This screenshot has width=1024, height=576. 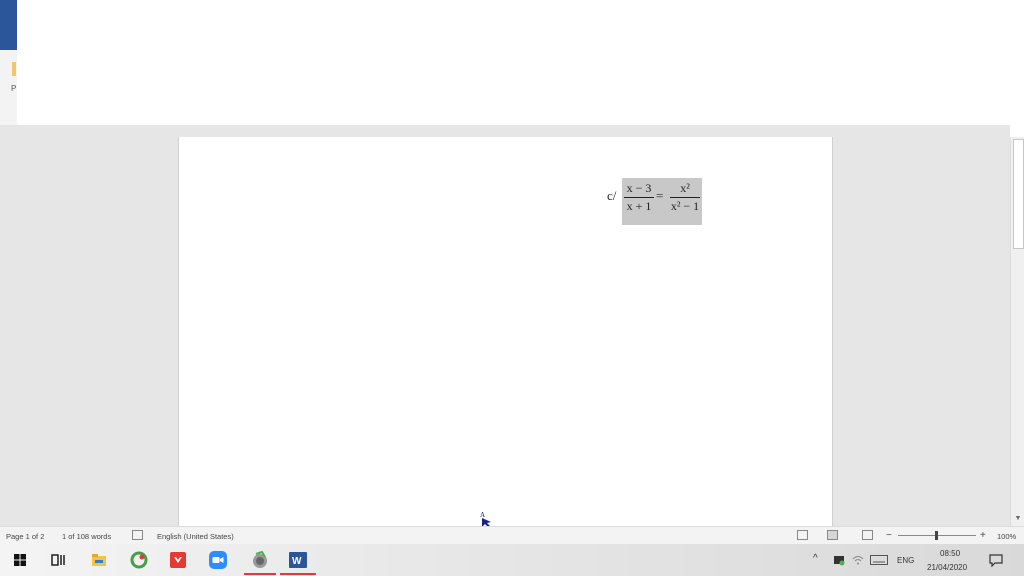 What do you see at coordinates (482, 515) in the screenshot?
I see `cursor-letter: A` at bounding box center [482, 515].